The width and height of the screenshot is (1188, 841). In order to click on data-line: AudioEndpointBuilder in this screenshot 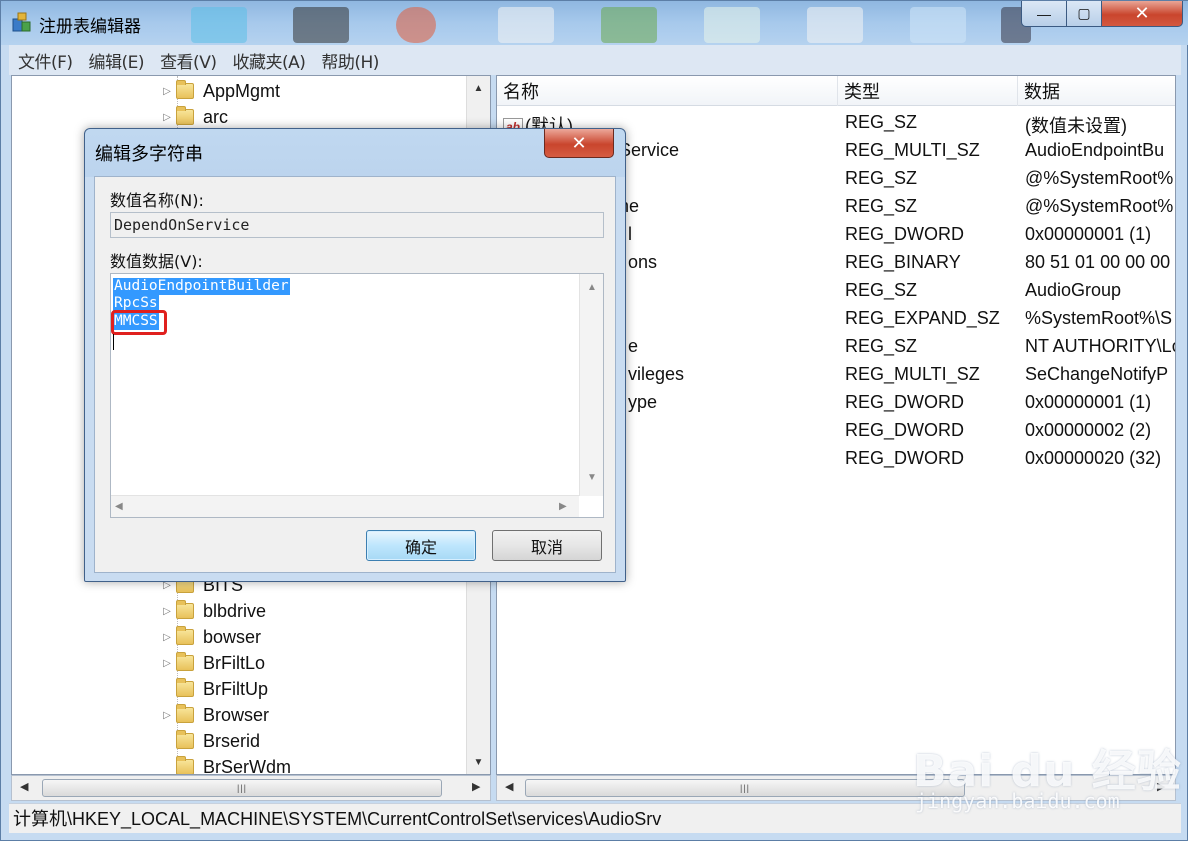, I will do `click(201, 286)`.